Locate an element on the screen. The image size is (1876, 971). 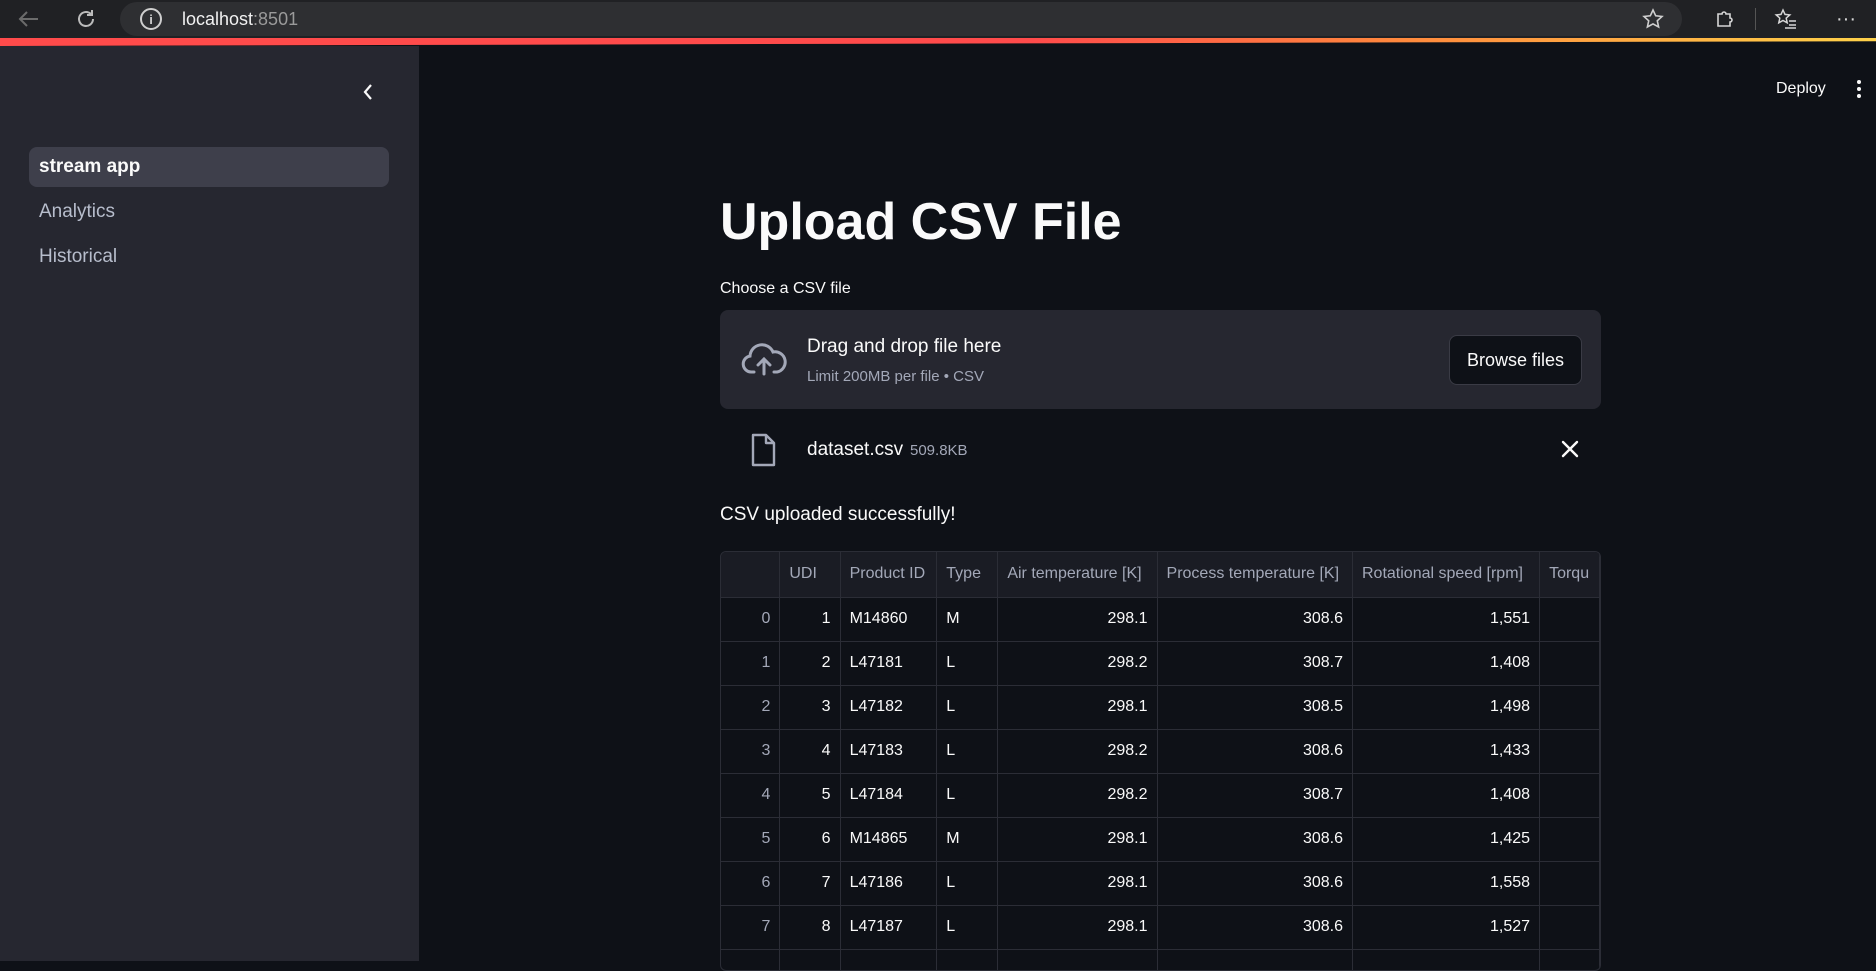
sidebar-item-historical: Historical is located at coordinates (209, 257).